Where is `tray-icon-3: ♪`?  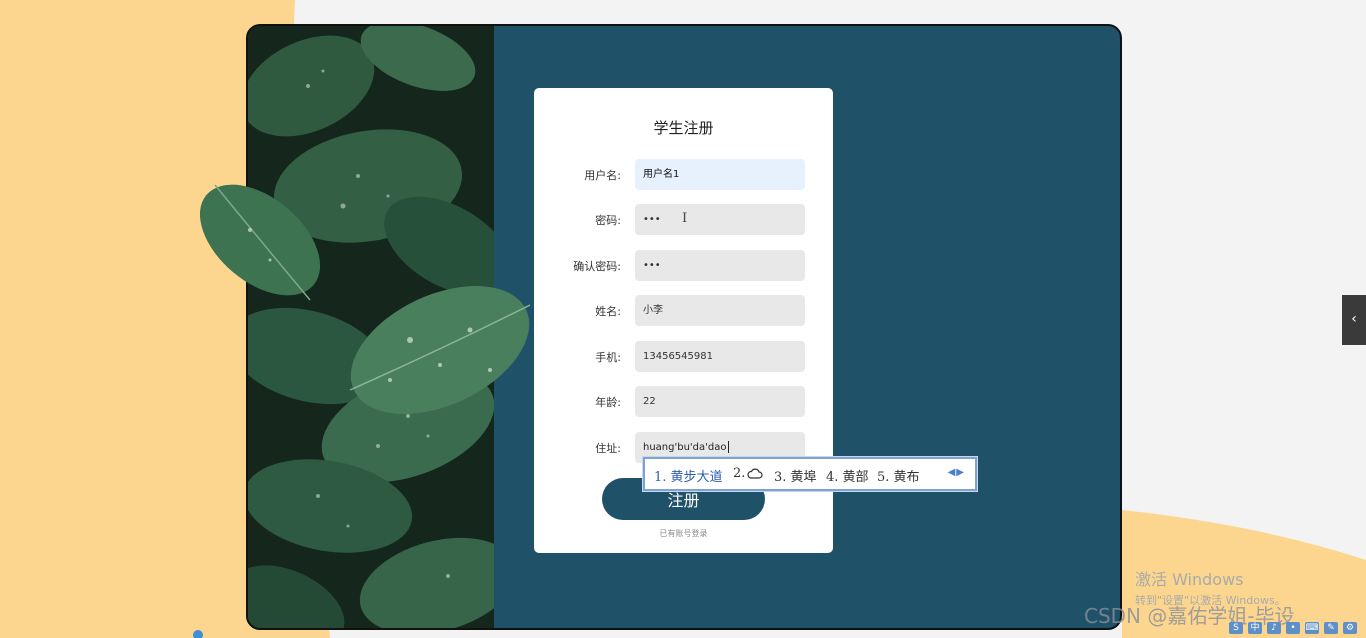 tray-icon-3: ♪ is located at coordinates (1274, 628).